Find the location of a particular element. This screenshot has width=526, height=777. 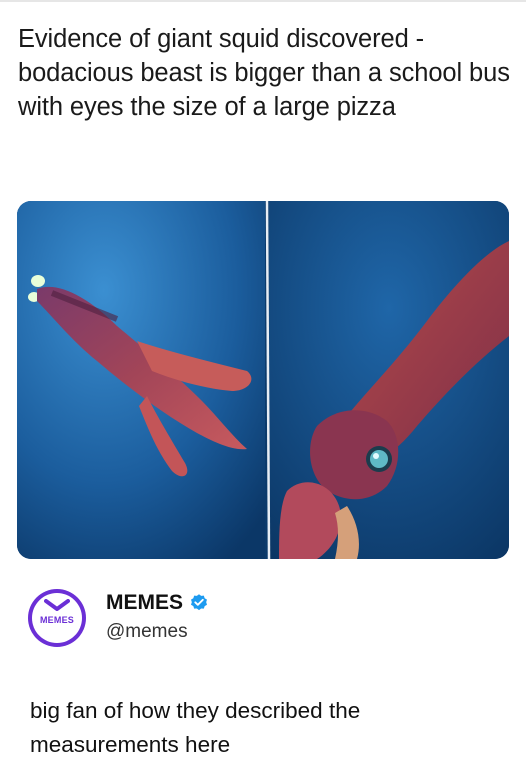

verified-badge-icon is located at coordinates (199, 602).